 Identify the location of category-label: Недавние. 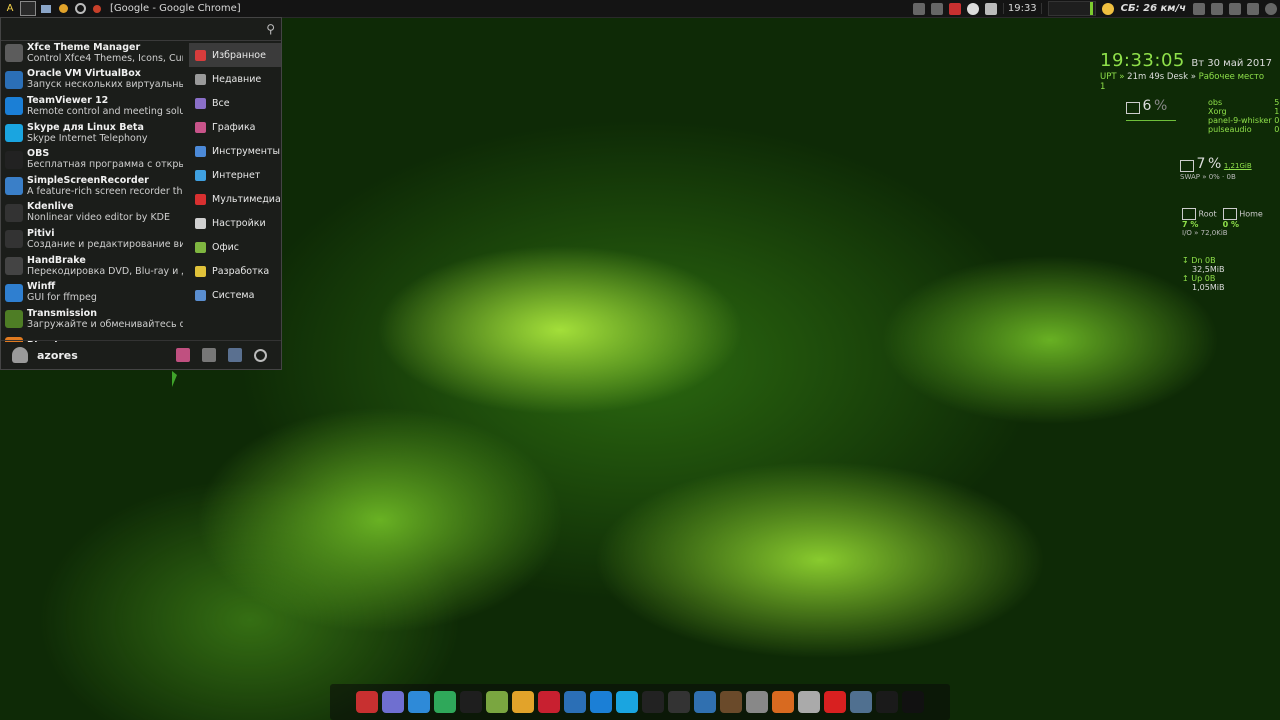
(237, 79).